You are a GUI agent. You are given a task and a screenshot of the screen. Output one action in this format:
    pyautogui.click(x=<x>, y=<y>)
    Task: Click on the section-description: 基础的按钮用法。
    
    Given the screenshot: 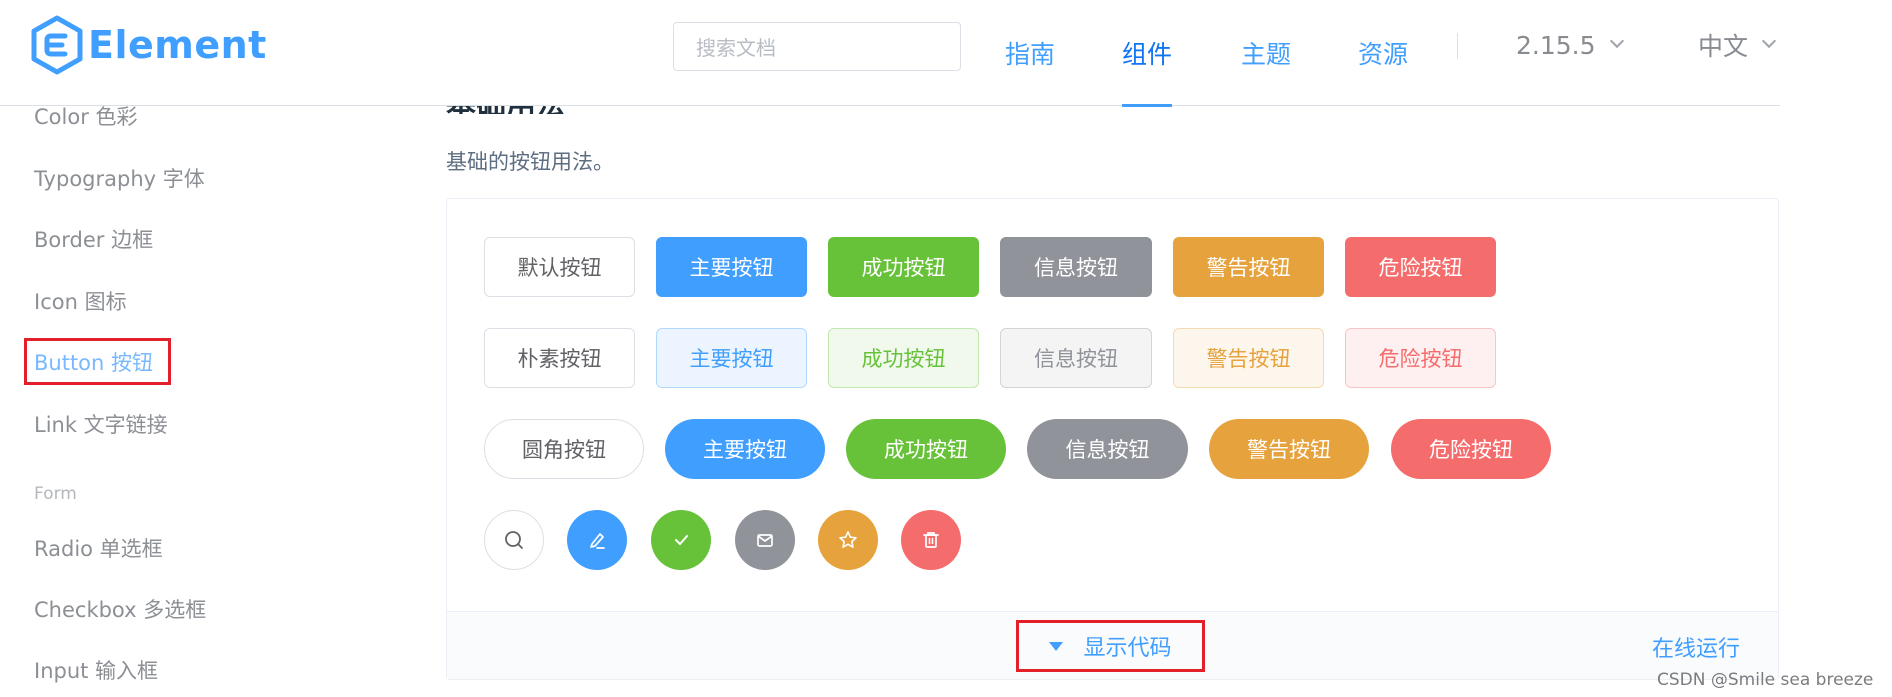 What is the action you would take?
    pyautogui.click(x=530, y=162)
    